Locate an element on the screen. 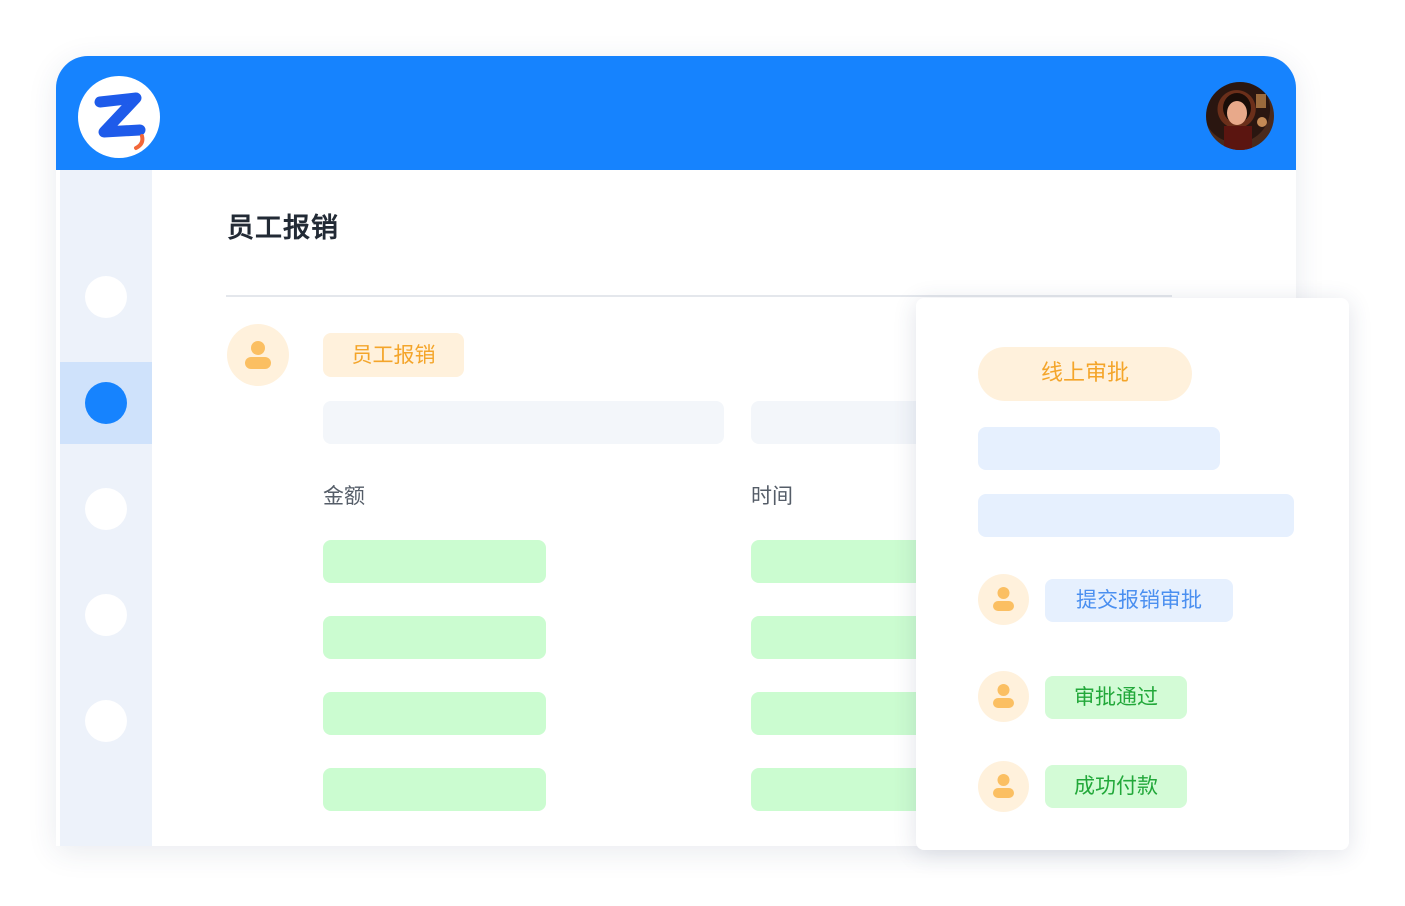 Image resolution: width=1405 pixels, height=906 pixels. top-bar is located at coordinates (676, 113).